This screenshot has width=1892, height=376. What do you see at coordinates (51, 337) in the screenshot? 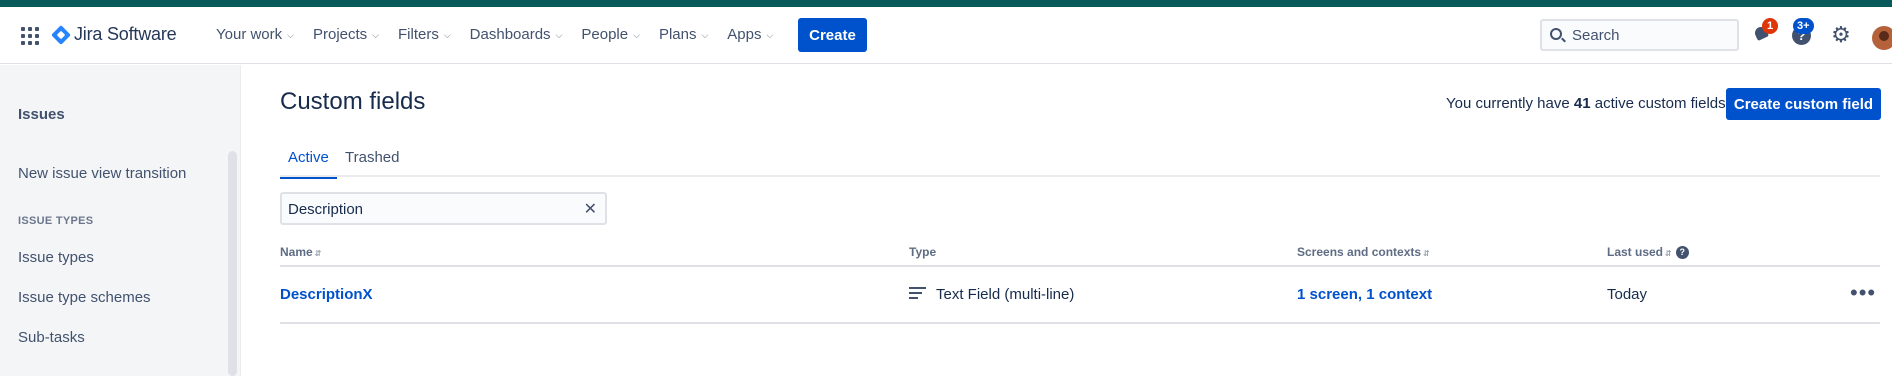
I see `sidebar-item-sub-tasks: Sub-tasks` at bounding box center [51, 337].